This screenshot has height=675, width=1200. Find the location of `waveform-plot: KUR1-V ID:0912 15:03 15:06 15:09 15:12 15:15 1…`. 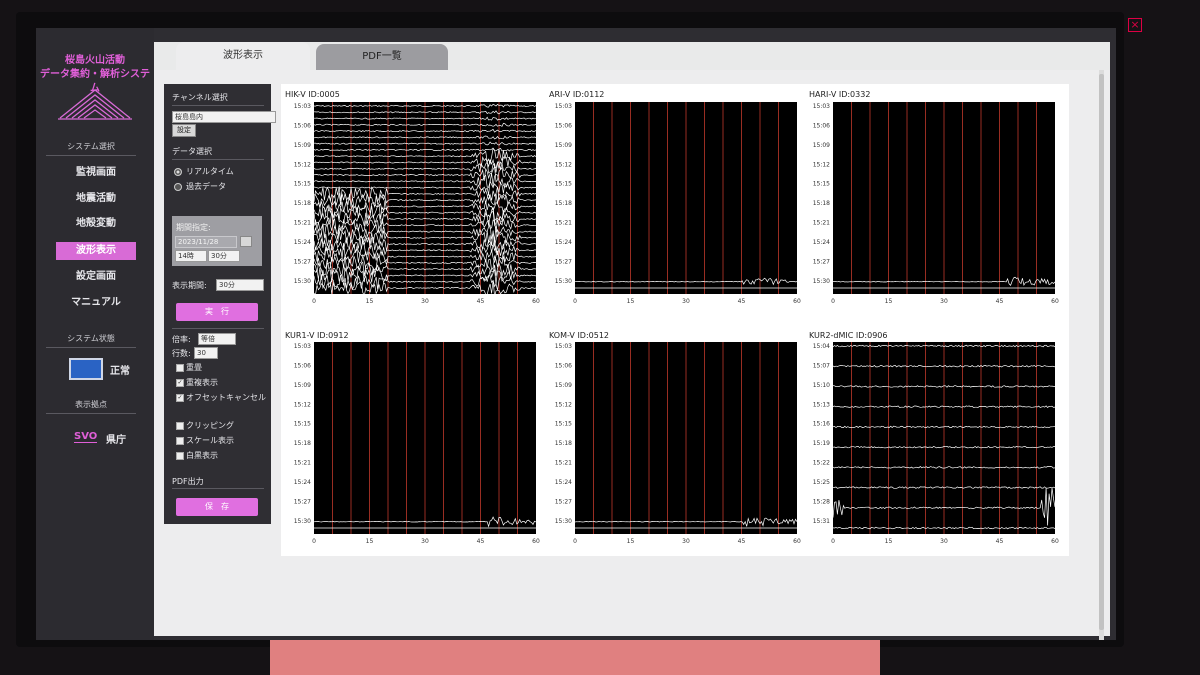

waveform-plot: KUR1-V ID:0912 15:03 15:06 15:09 15:12 15:15 1… is located at coordinates (412, 438).